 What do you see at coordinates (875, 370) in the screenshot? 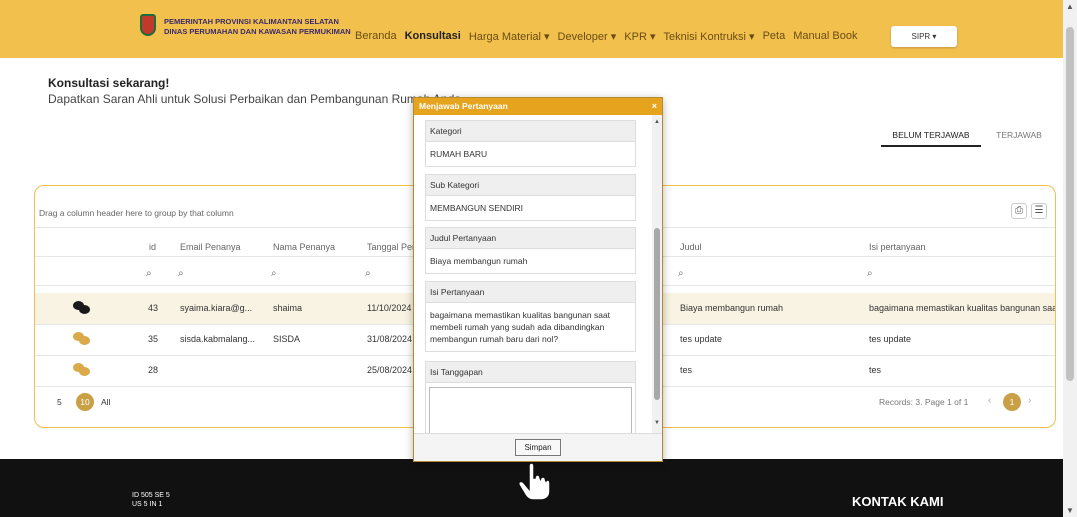
I see `cell-isi: tes` at bounding box center [875, 370].